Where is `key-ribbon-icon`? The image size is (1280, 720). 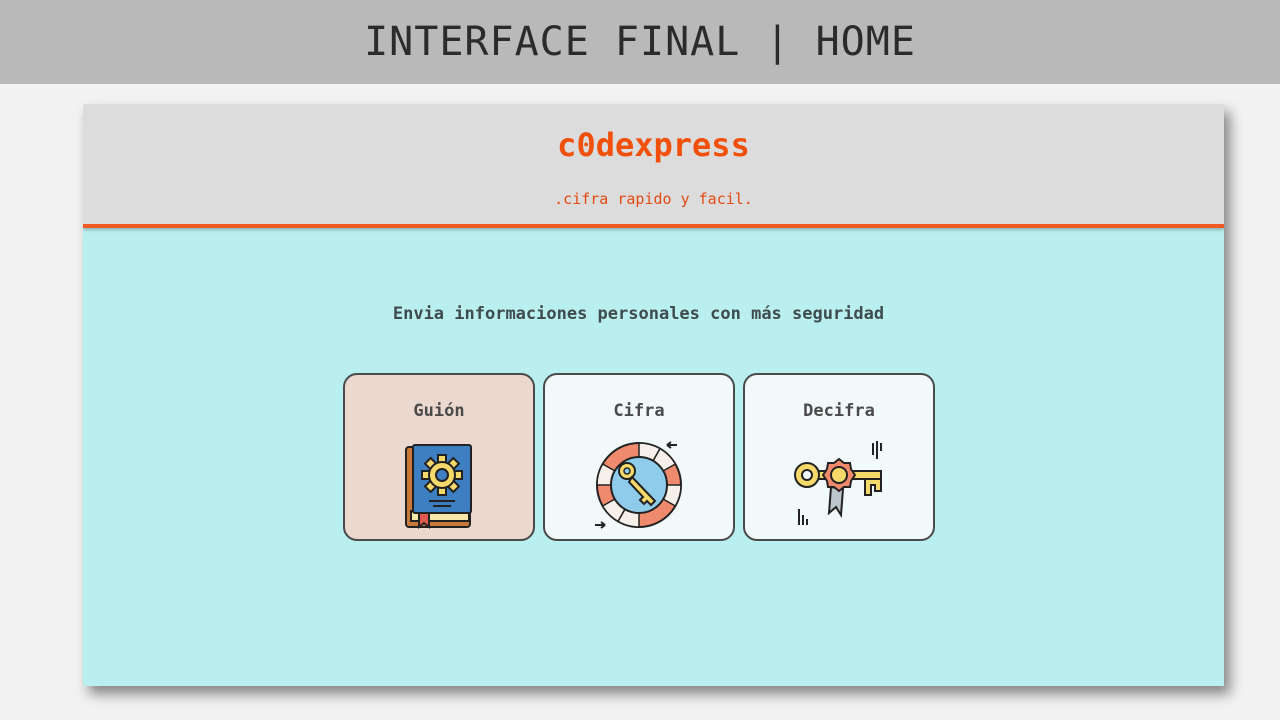 key-ribbon-icon is located at coordinates (839, 483).